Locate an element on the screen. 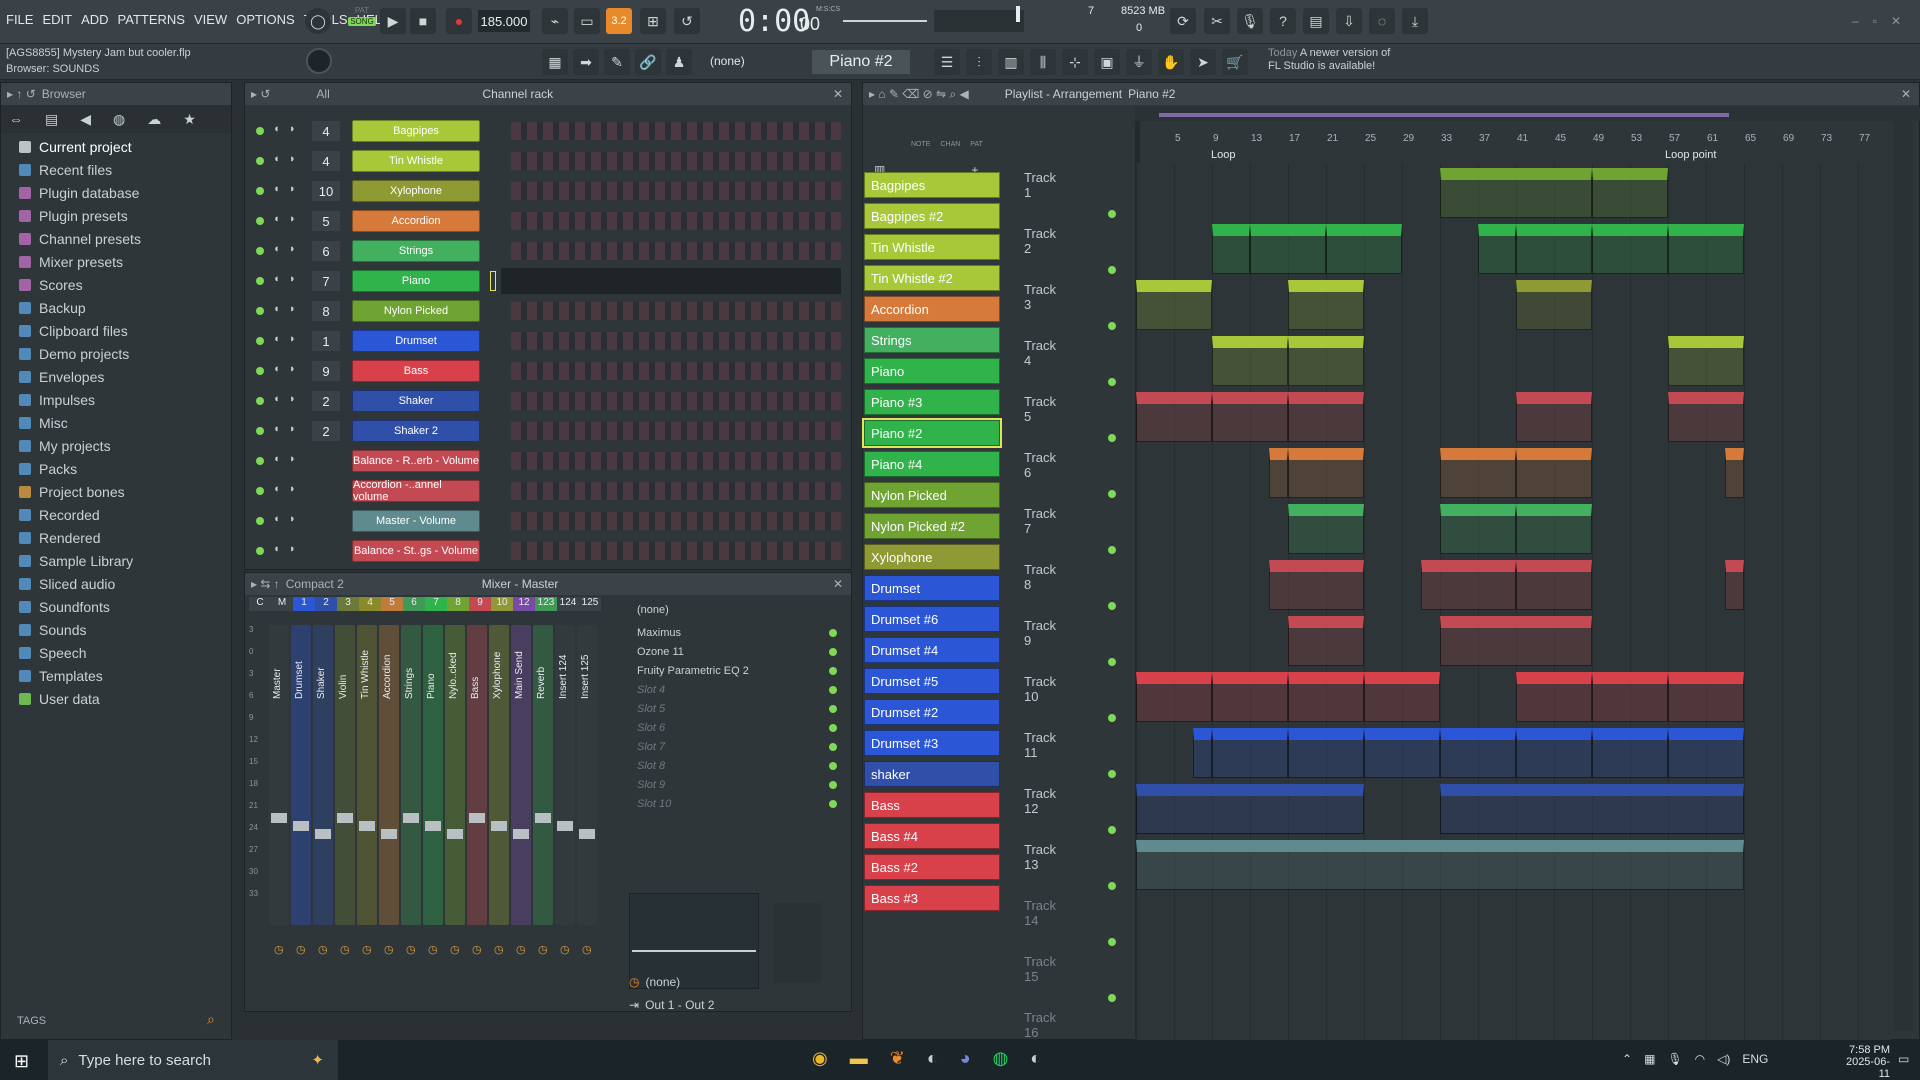 This screenshot has height=1080, width=1920. playlist-clip: Piano is located at coordinates (1706, 249).